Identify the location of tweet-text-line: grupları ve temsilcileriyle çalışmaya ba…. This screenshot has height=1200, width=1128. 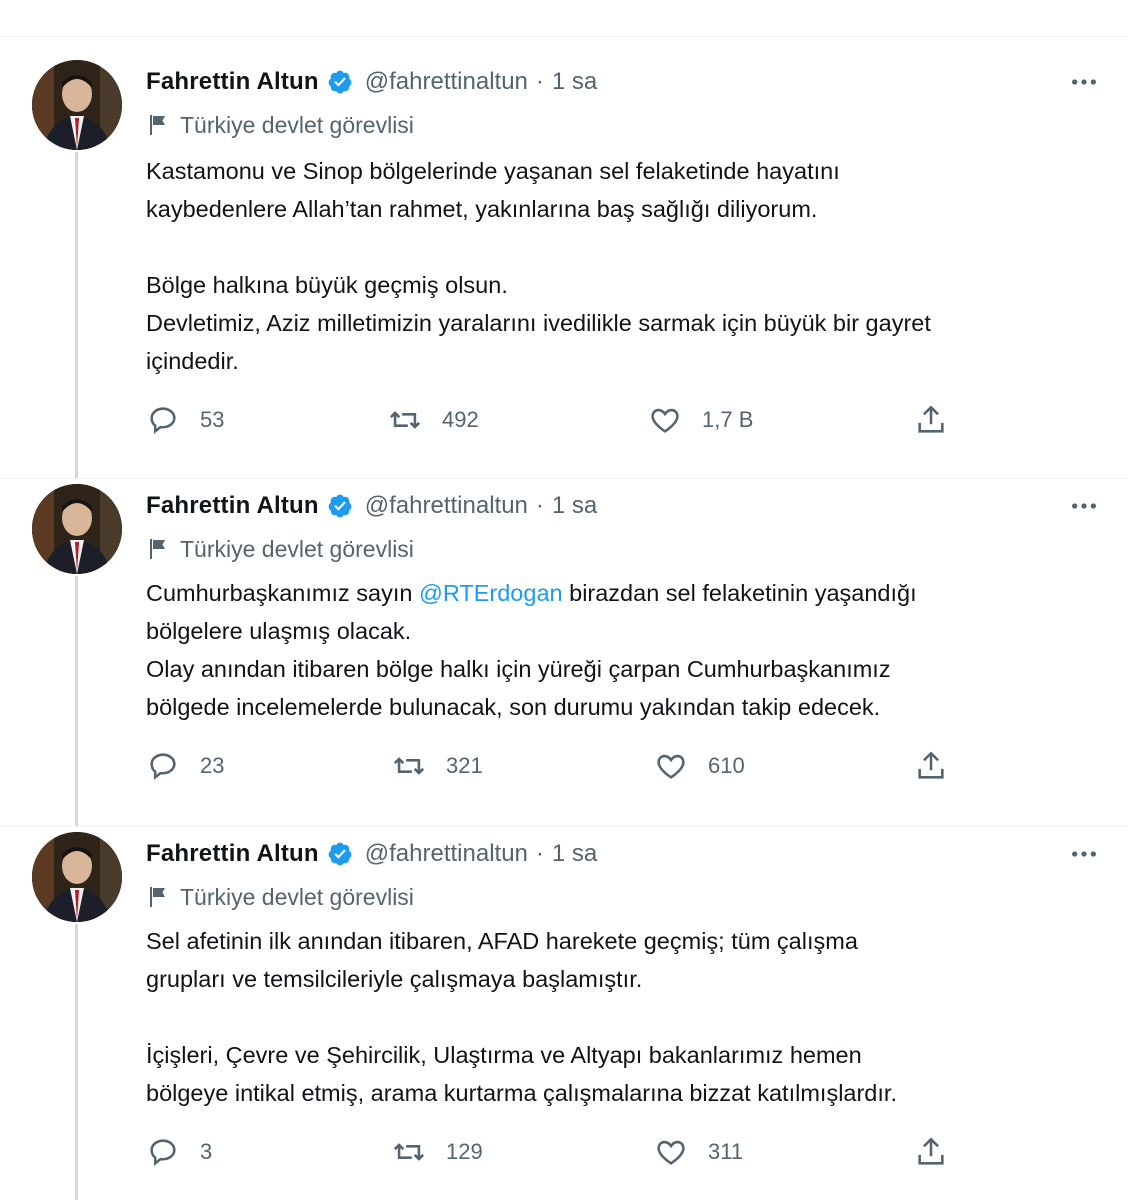
(394, 979).